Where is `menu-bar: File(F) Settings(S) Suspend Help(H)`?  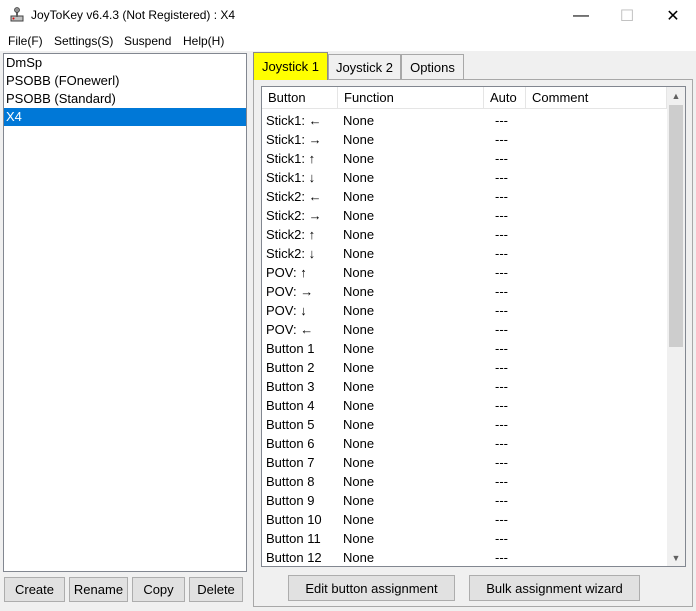 menu-bar: File(F) Settings(S) Suspend Help(H) is located at coordinates (348, 41).